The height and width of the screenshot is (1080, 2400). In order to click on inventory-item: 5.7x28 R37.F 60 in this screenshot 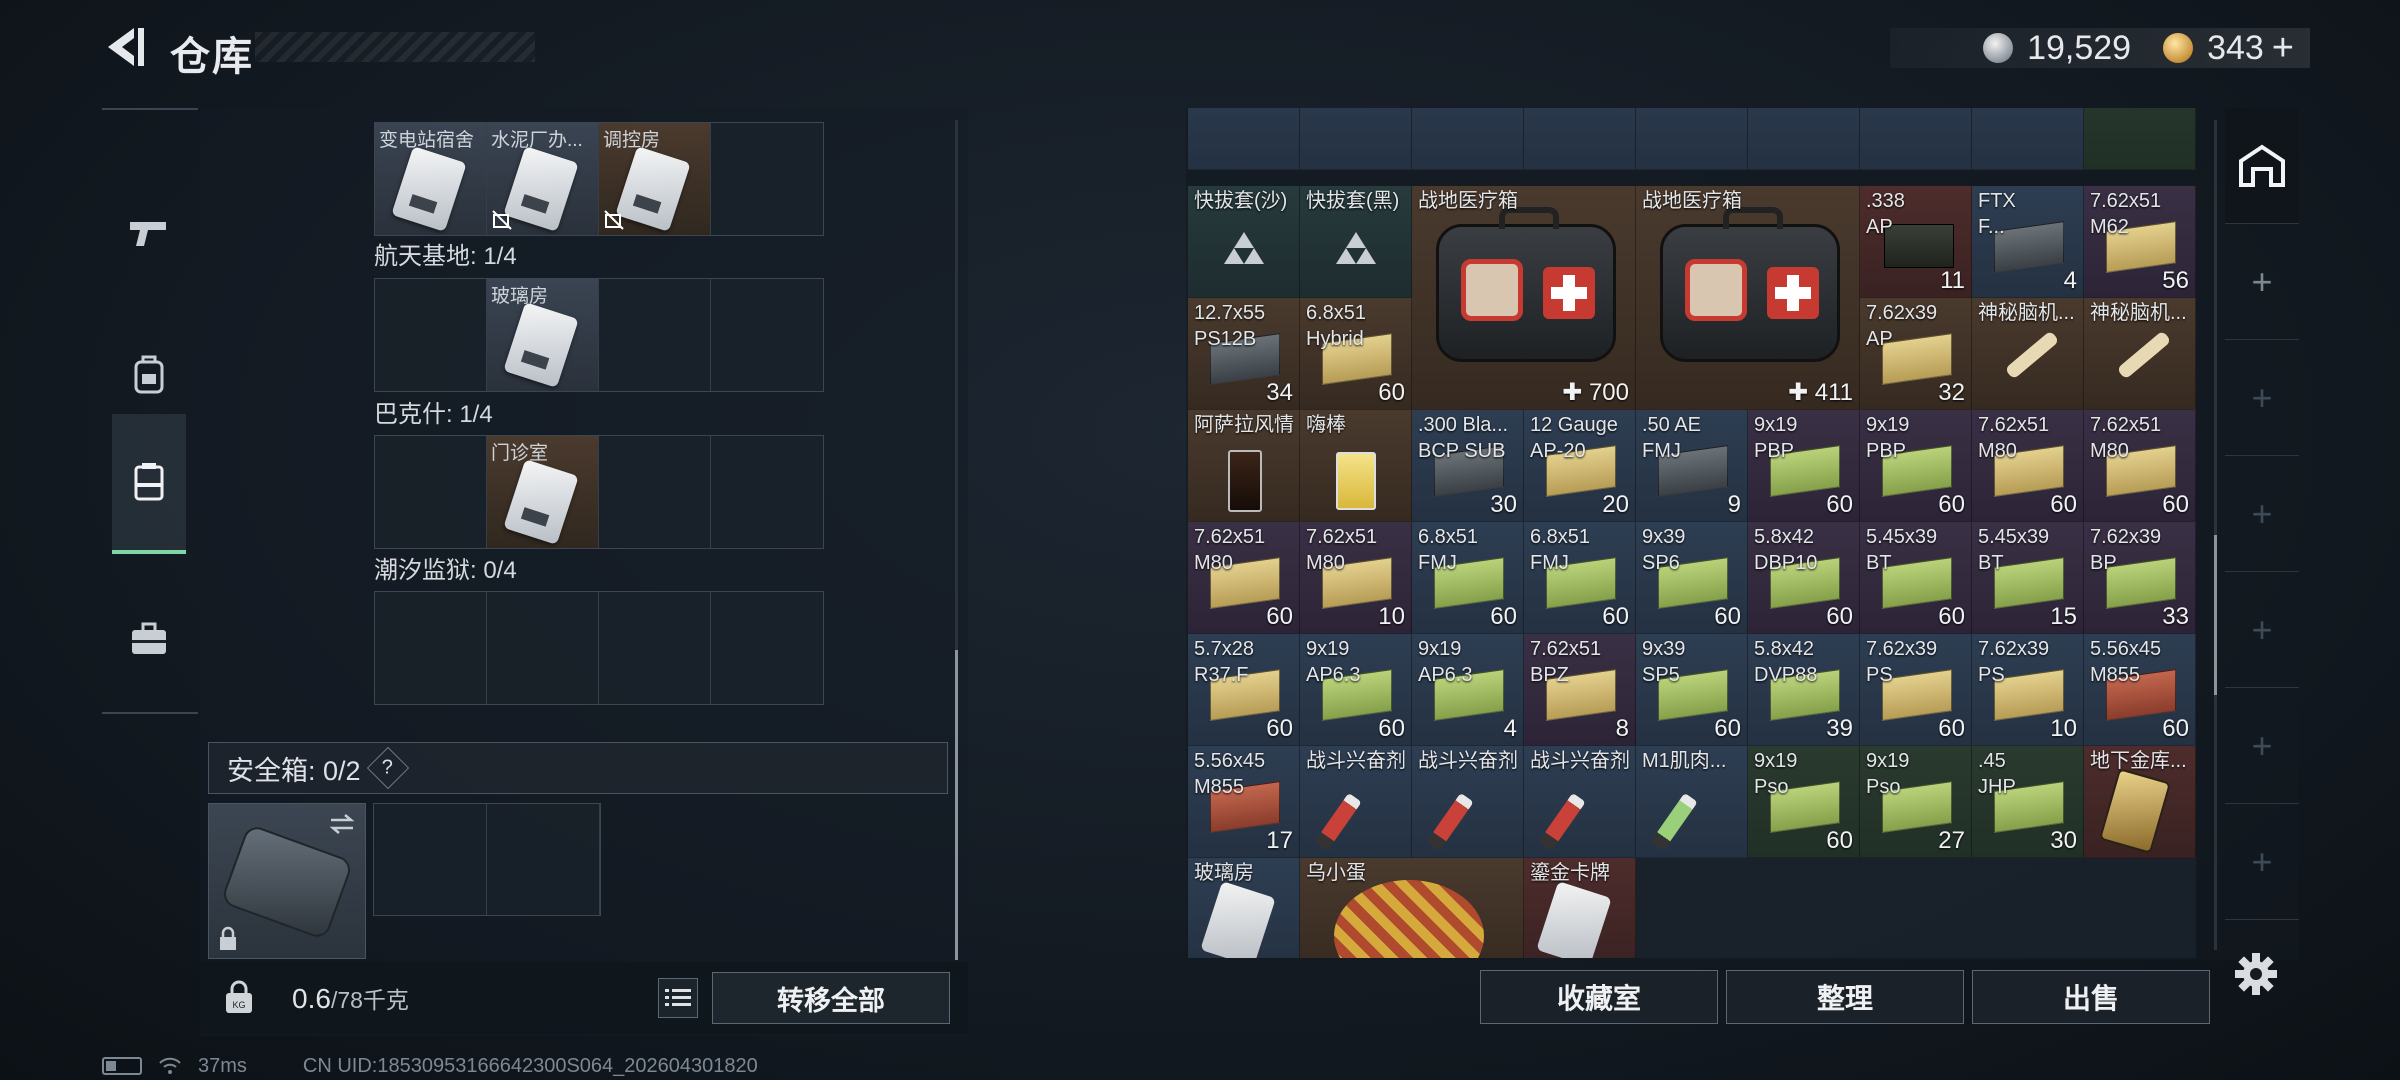, I will do `click(1244, 690)`.